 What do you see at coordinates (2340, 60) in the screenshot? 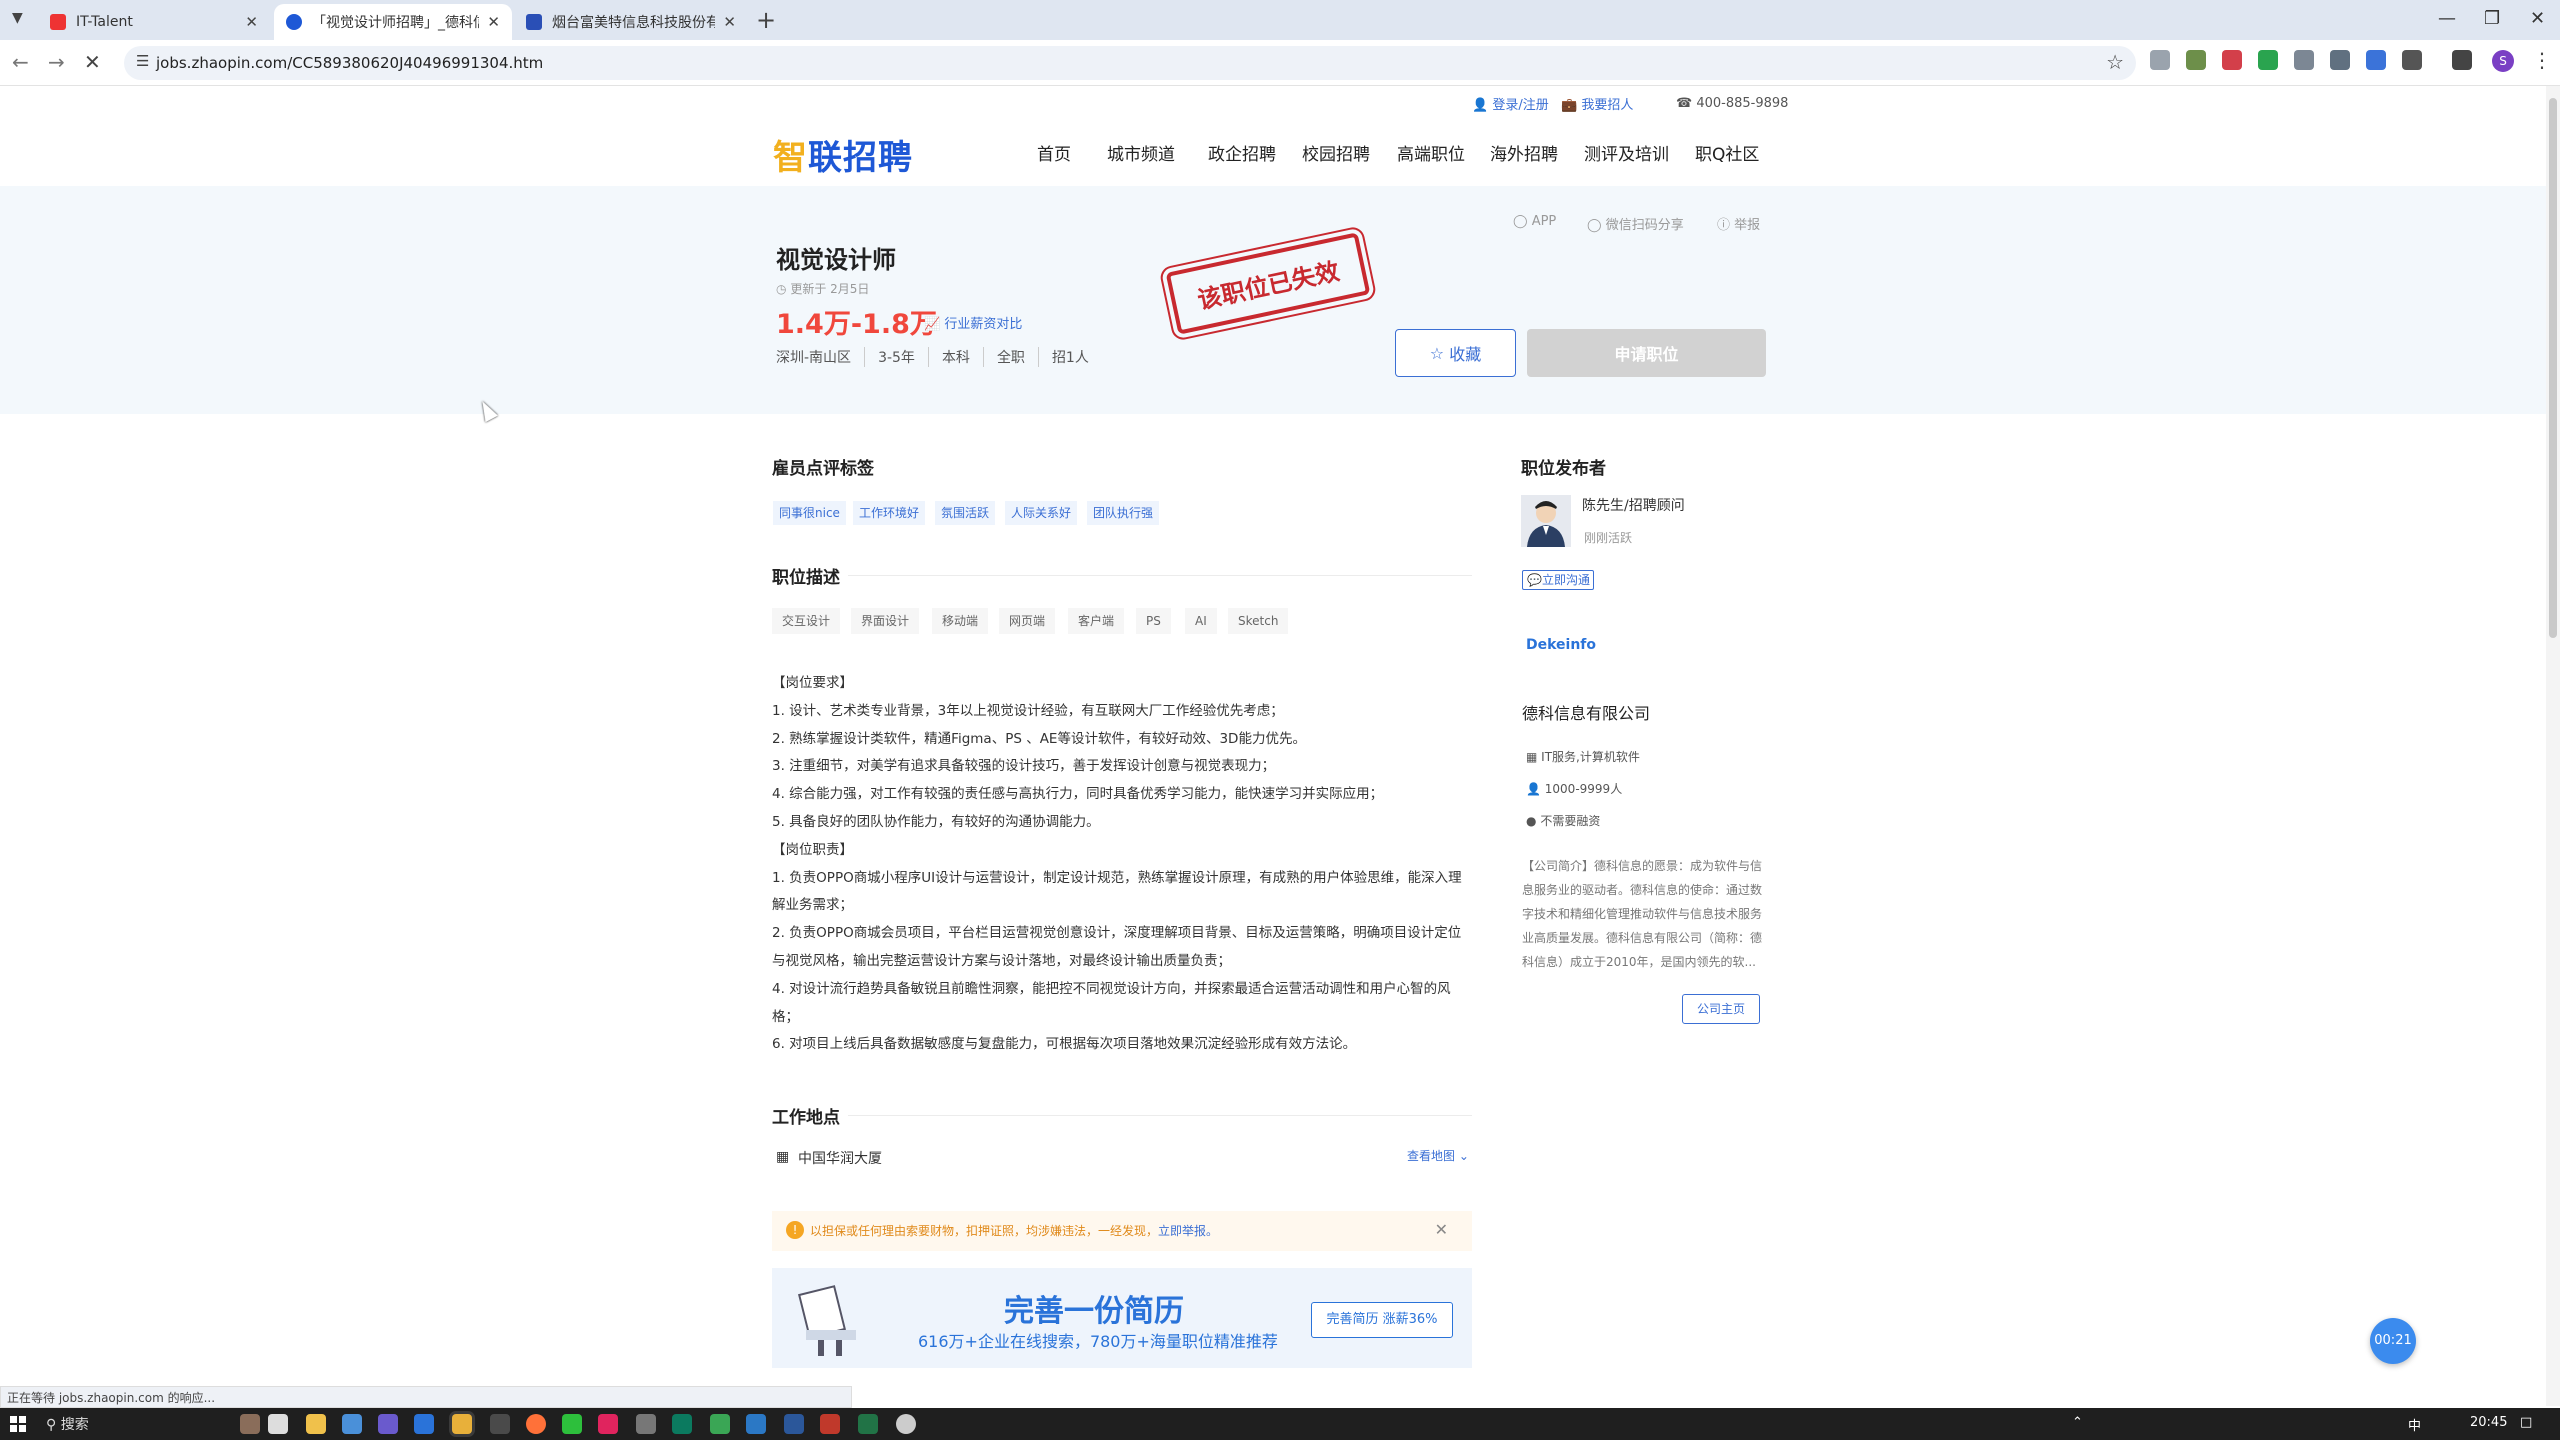
I see `filter-extension-icon` at bounding box center [2340, 60].